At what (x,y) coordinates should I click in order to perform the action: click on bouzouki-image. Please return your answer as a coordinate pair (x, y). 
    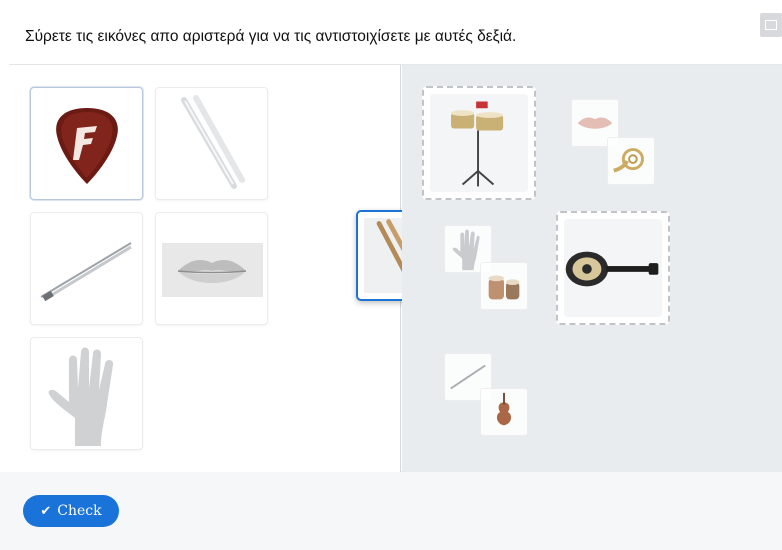
    Looking at the image, I should click on (612, 269).